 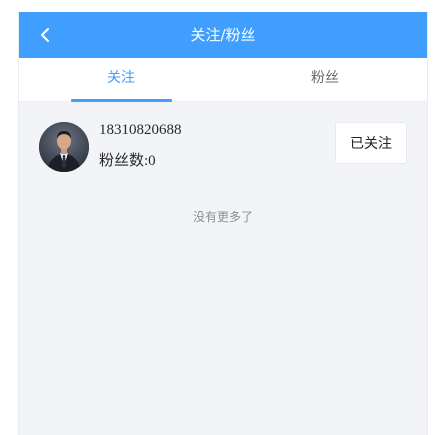 I want to click on avatar, so click(x=64, y=147).